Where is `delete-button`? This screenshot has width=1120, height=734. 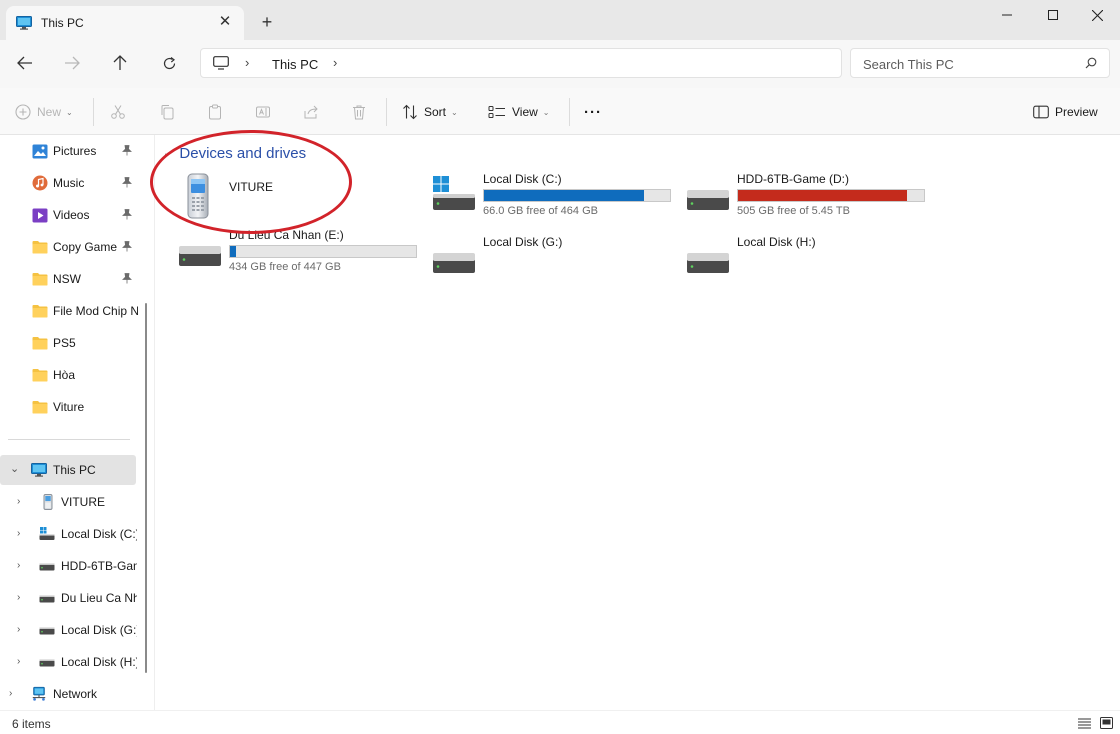 delete-button is located at coordinates (359, 112).